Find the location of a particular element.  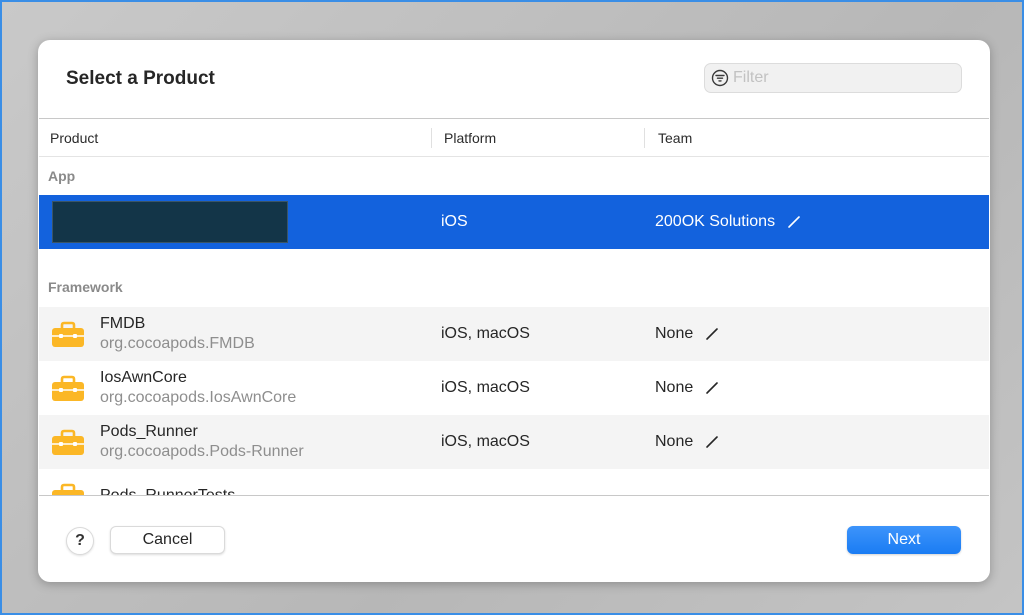

redacted-product-name is located at coordinates (170, 222).